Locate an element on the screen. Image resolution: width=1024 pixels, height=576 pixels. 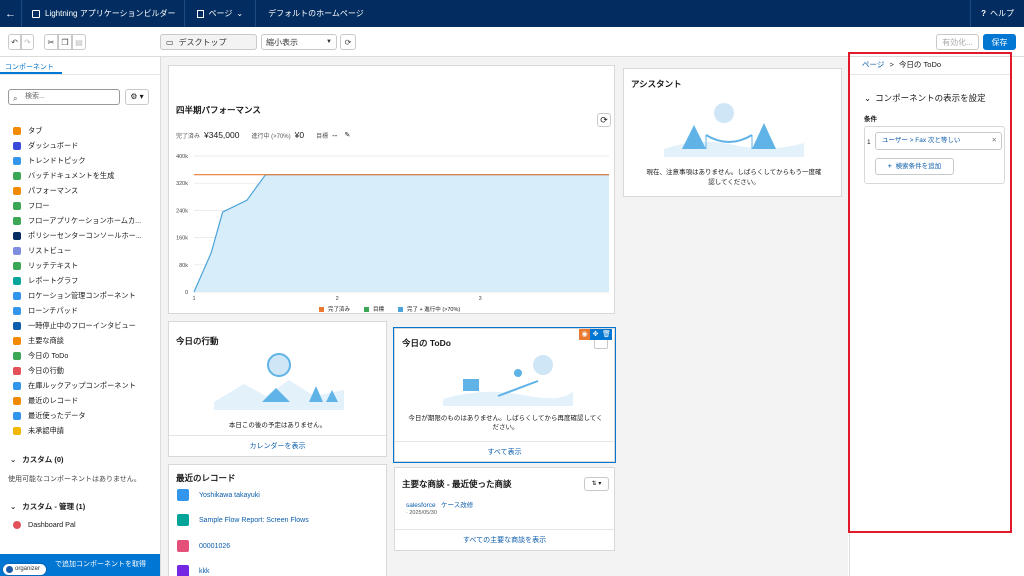
organizer-badge: organizer is located at coordinates (25, 569).